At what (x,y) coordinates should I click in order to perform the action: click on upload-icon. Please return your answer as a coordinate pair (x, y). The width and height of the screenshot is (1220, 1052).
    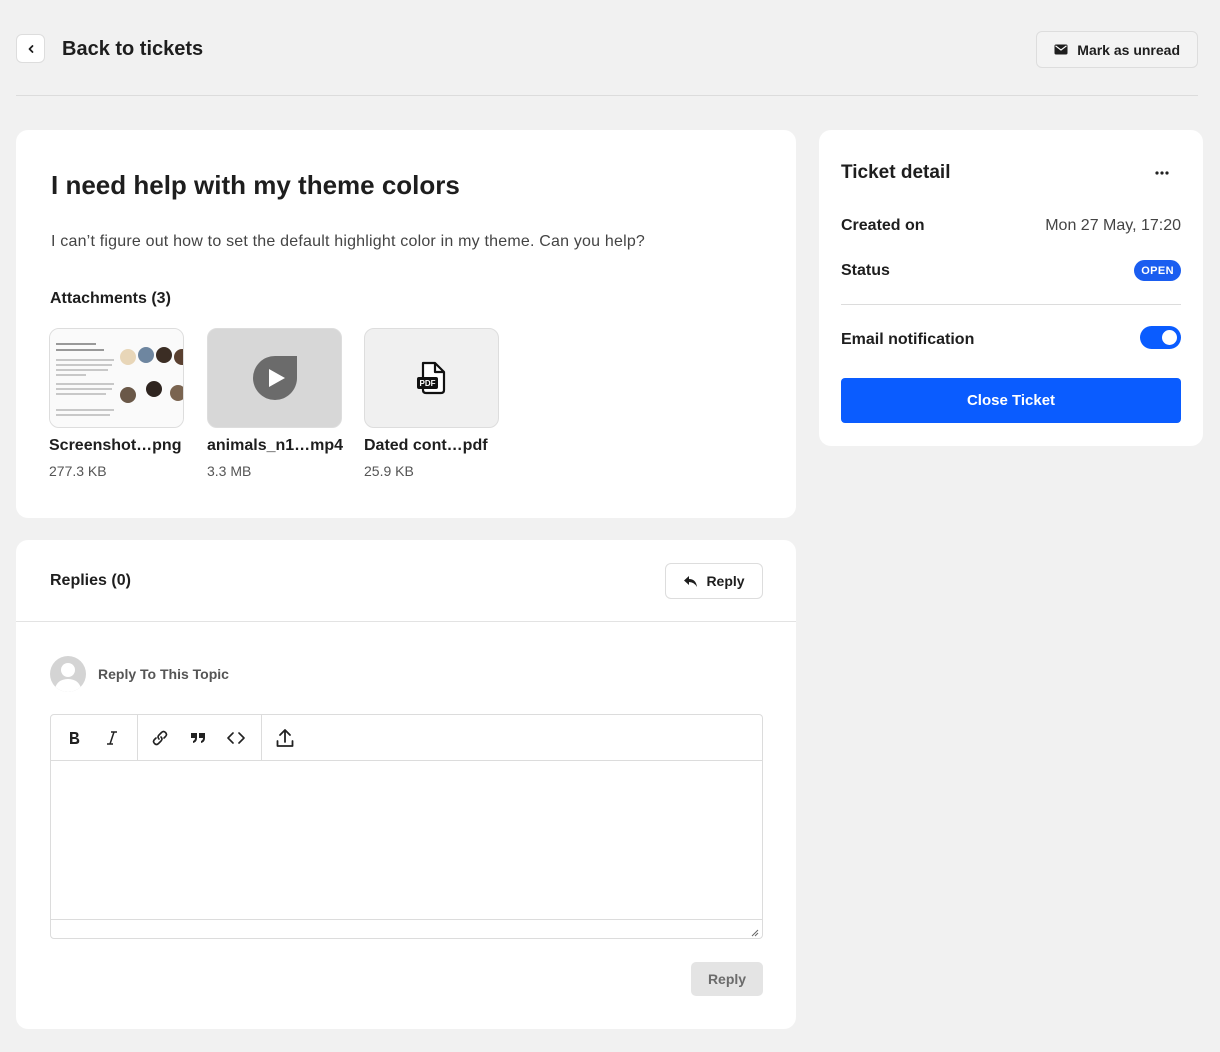
    Looking at the image, I should click on (285, 738).